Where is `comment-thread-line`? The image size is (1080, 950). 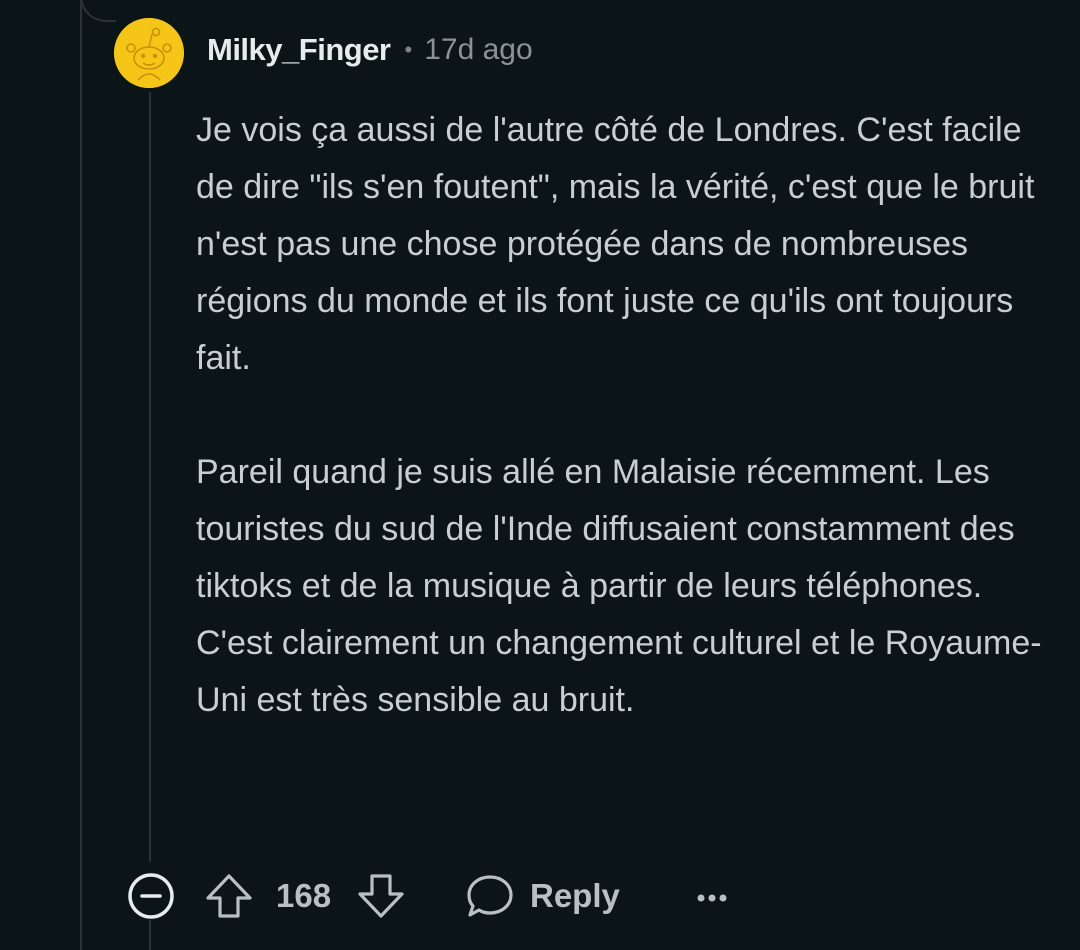 comment-thread-line is located at coordinates (150, 477).